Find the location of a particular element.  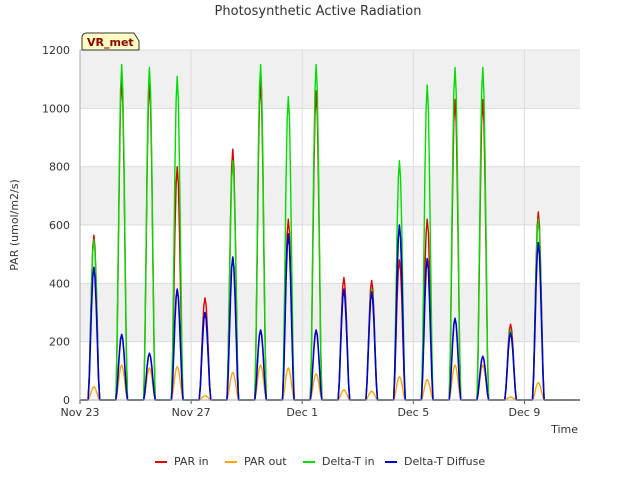

x-tick-label: Dec 1 is located at coordinates (302, 412).